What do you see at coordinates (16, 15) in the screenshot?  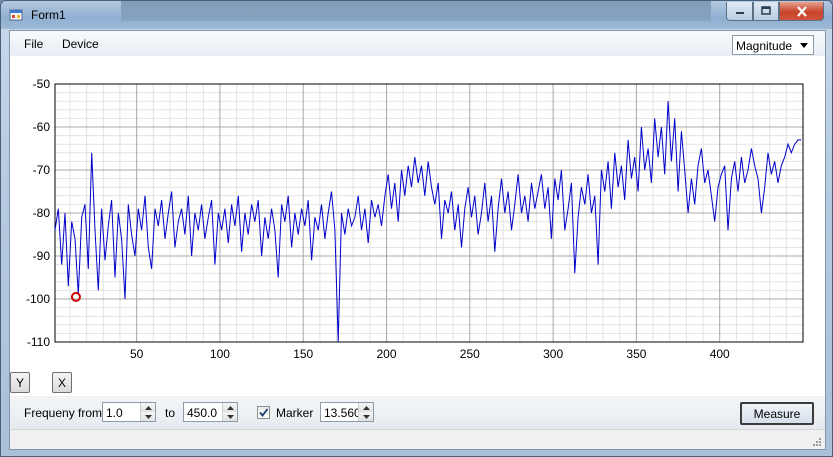 I see `app-icon` at bounding box center [16, 15].